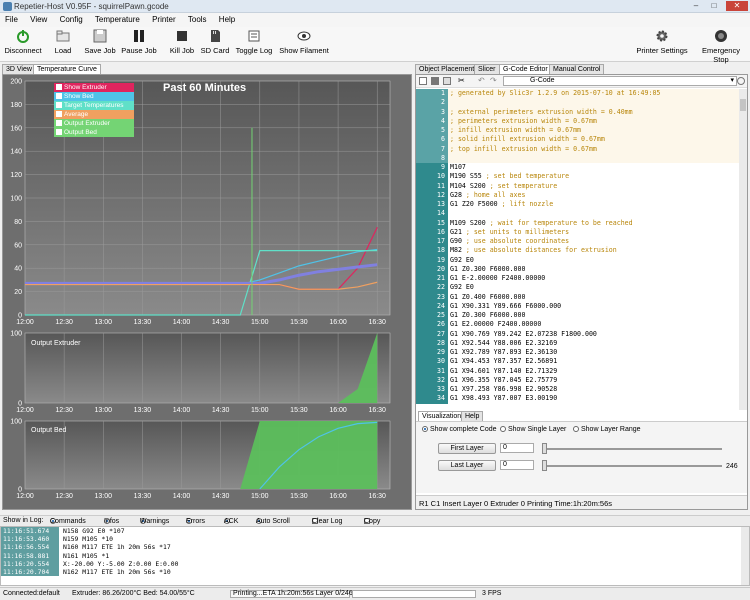 Image resolution: width=750 pixels, height=600 pixels. What do you see at coordinates (182, 42) in the screenshot?
I see `kill-job-button: Kill Job` at bounding box center [182, 42].